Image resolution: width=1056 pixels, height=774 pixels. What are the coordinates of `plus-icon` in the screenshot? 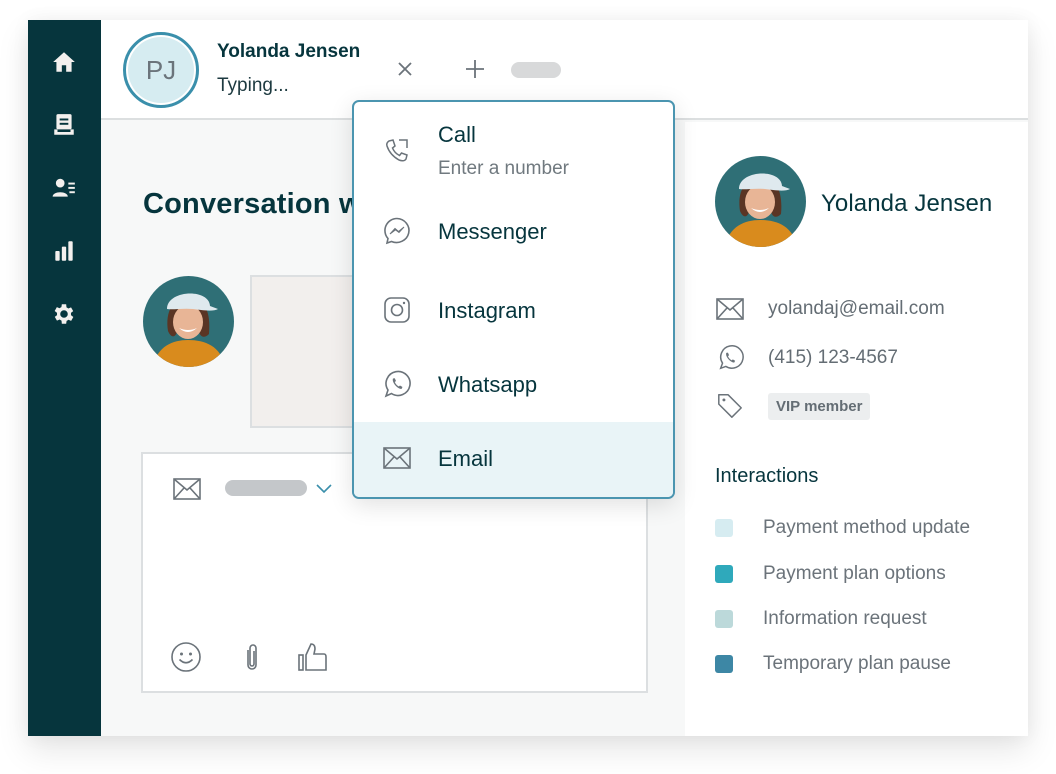 It's located at (475, 69).